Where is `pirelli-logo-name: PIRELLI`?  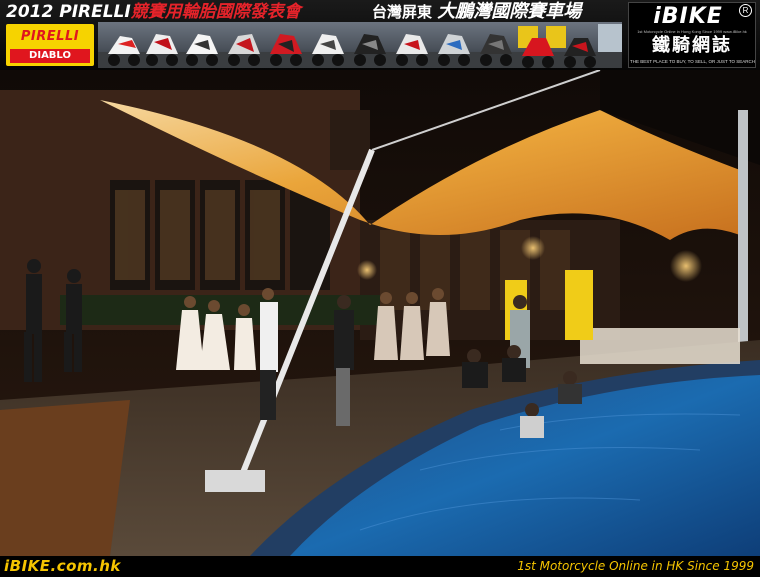 pirelli-logo-name: PIRELLI is located at coordinates (50, 36).